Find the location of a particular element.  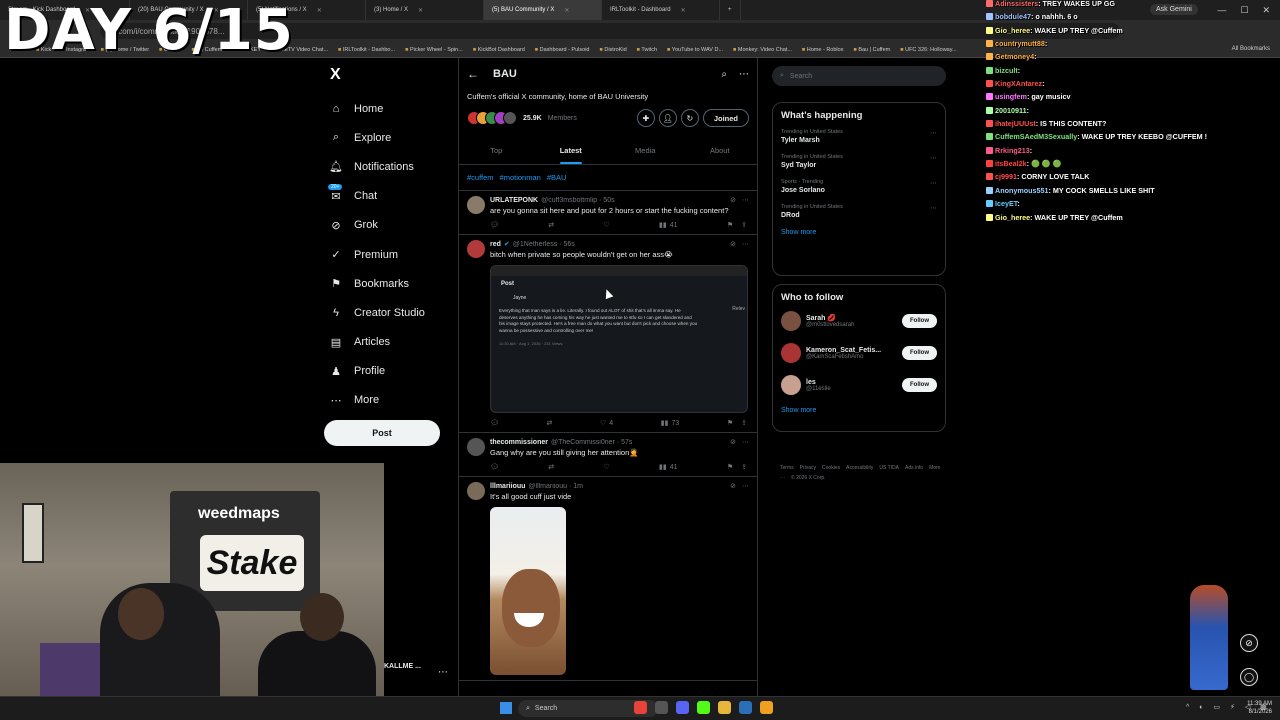

windows-start-icon is located at coordinates (506, 708).